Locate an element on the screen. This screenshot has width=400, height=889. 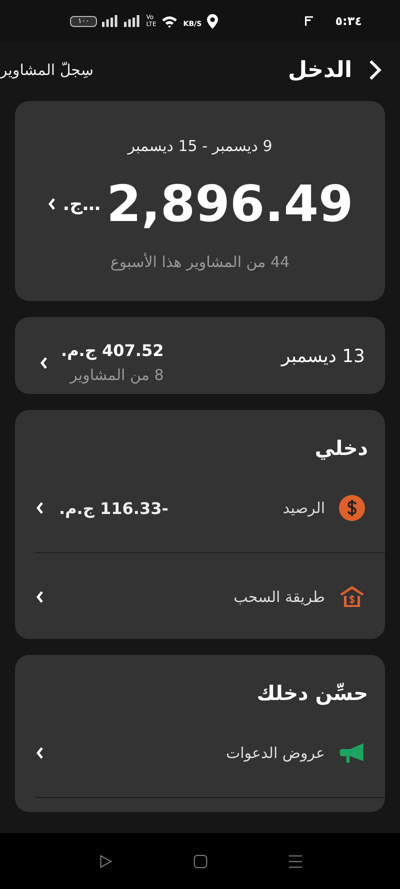
day-trips-count: 8 من المشاوير is located at coordinates (116, 375).